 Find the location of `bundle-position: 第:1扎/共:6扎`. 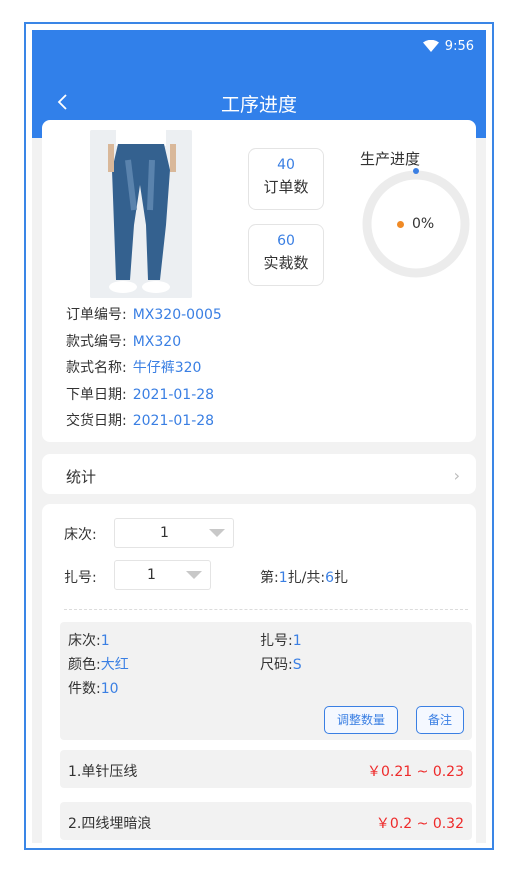

bundle-position: 第:1扎/共:6扎 is located at coordinates (304, 578).